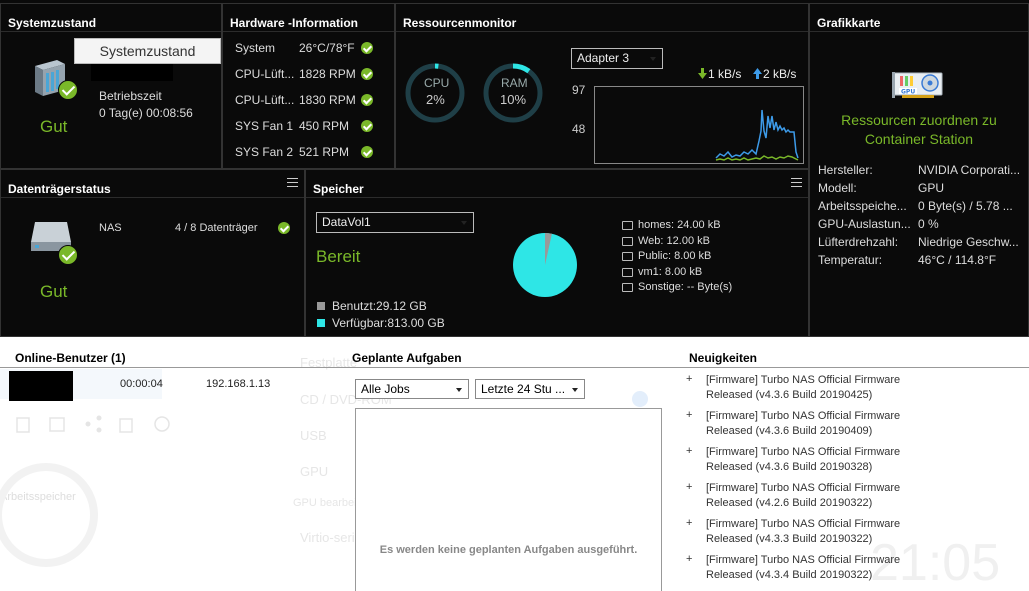 Image resolution: width=1029 pixels, height=591 pixels. I want to click on hardware-info-title: Hardware -Information, so click(308, 18).